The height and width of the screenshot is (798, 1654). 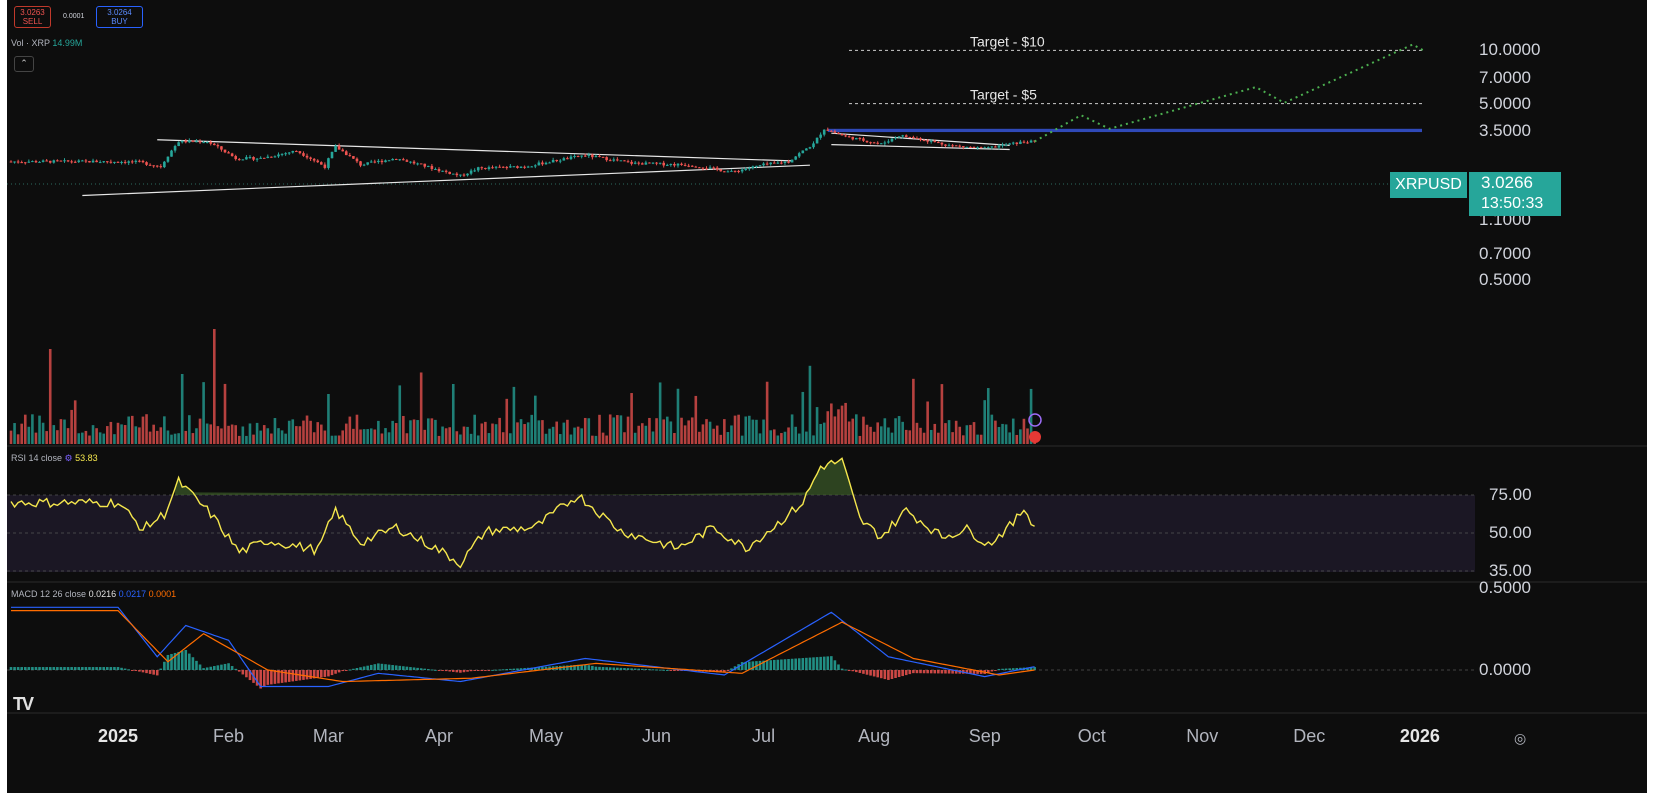 What do you see at coordinates (1135, 69) in the screenshot?
I see `target-lines: Target - $10 Target - $5` at bounding box center [1135, 69].